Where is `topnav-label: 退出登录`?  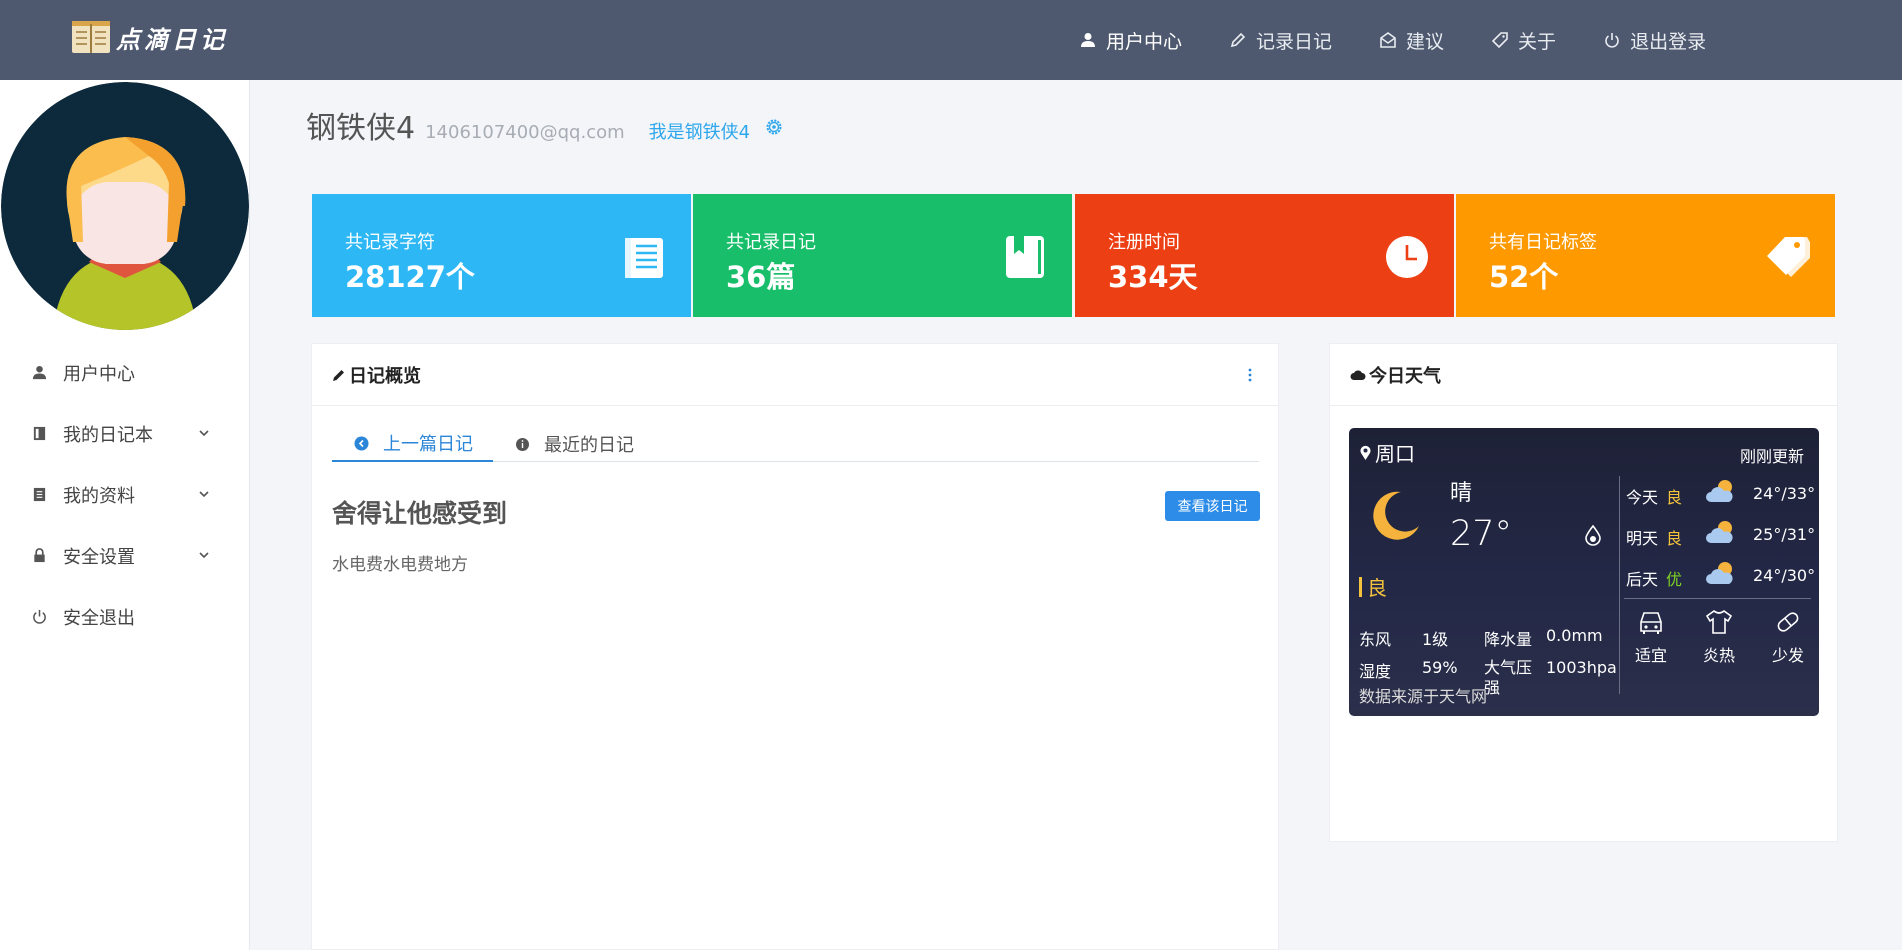
topnav-label: 退出登录 is located at coordinates (1668, 41).